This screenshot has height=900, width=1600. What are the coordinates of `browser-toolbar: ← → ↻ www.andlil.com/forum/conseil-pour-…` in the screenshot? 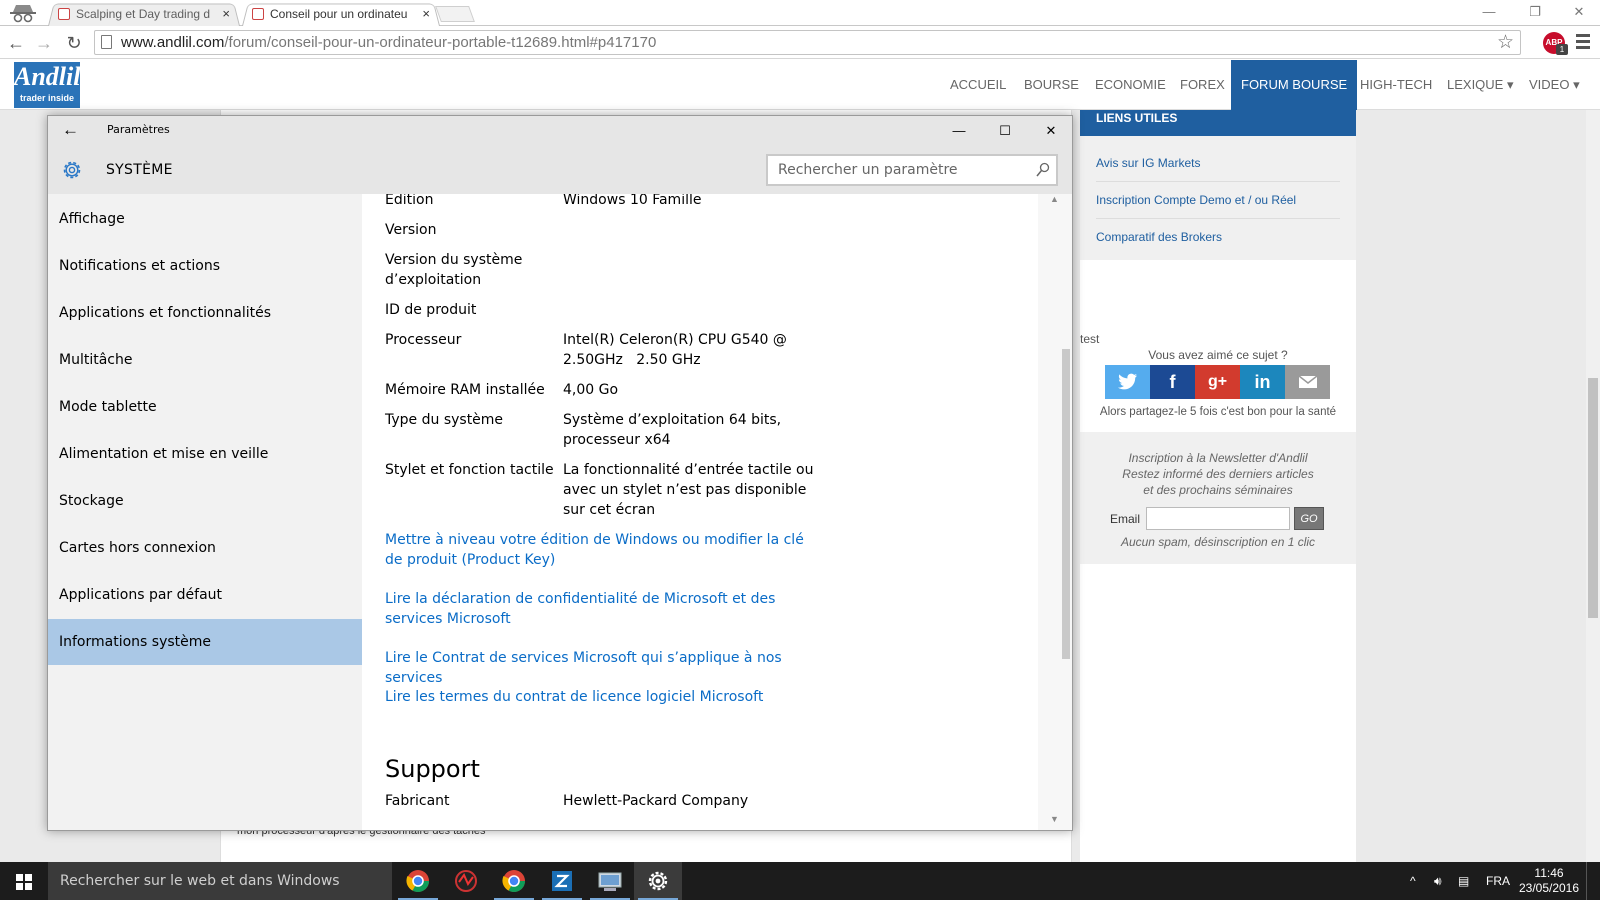 It's located at (800, 43).